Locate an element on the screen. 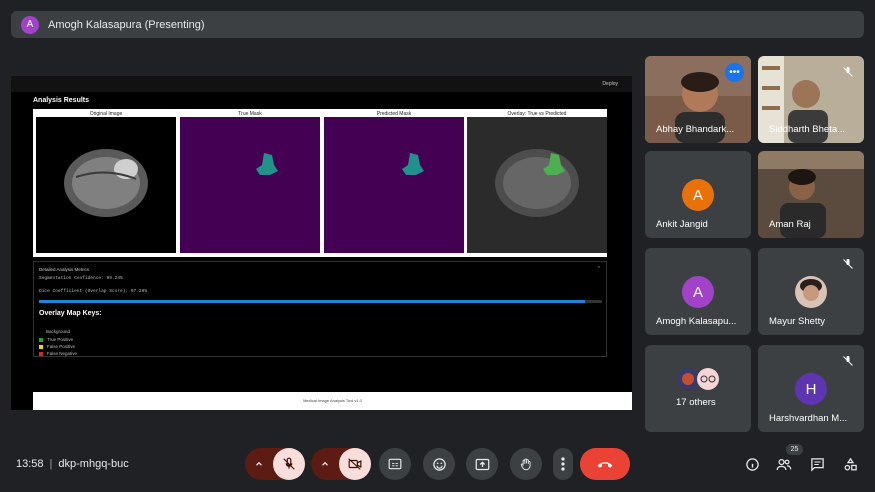 Image resolution: width=875 pixels, height=492 pixels. legend-heading: Background is located at coordinates (58, 331).